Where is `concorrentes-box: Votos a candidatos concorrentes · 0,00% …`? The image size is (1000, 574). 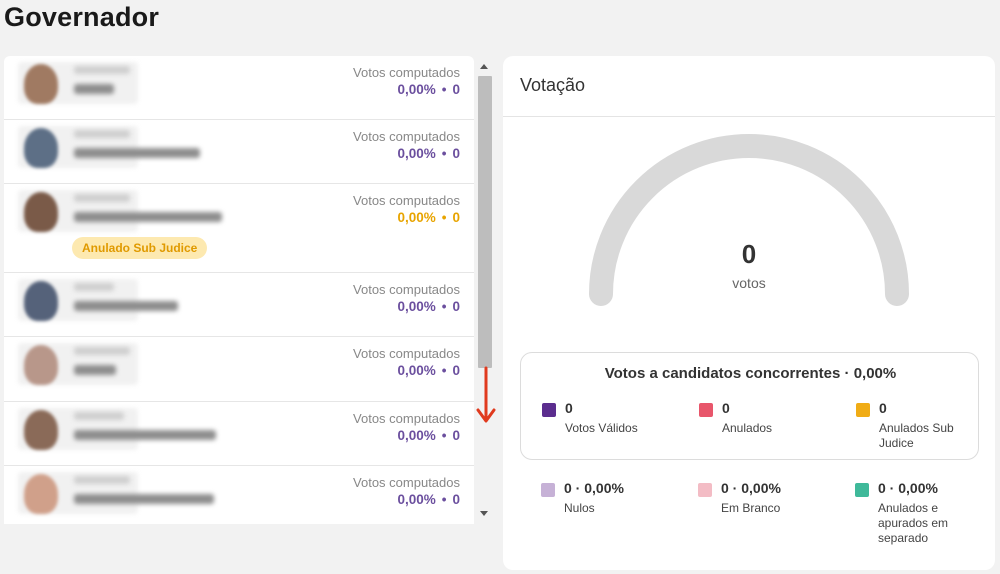 concorrentes-box: Votos a candidatos concorrentes · 0,00% … is located at coordinates (749, 406).